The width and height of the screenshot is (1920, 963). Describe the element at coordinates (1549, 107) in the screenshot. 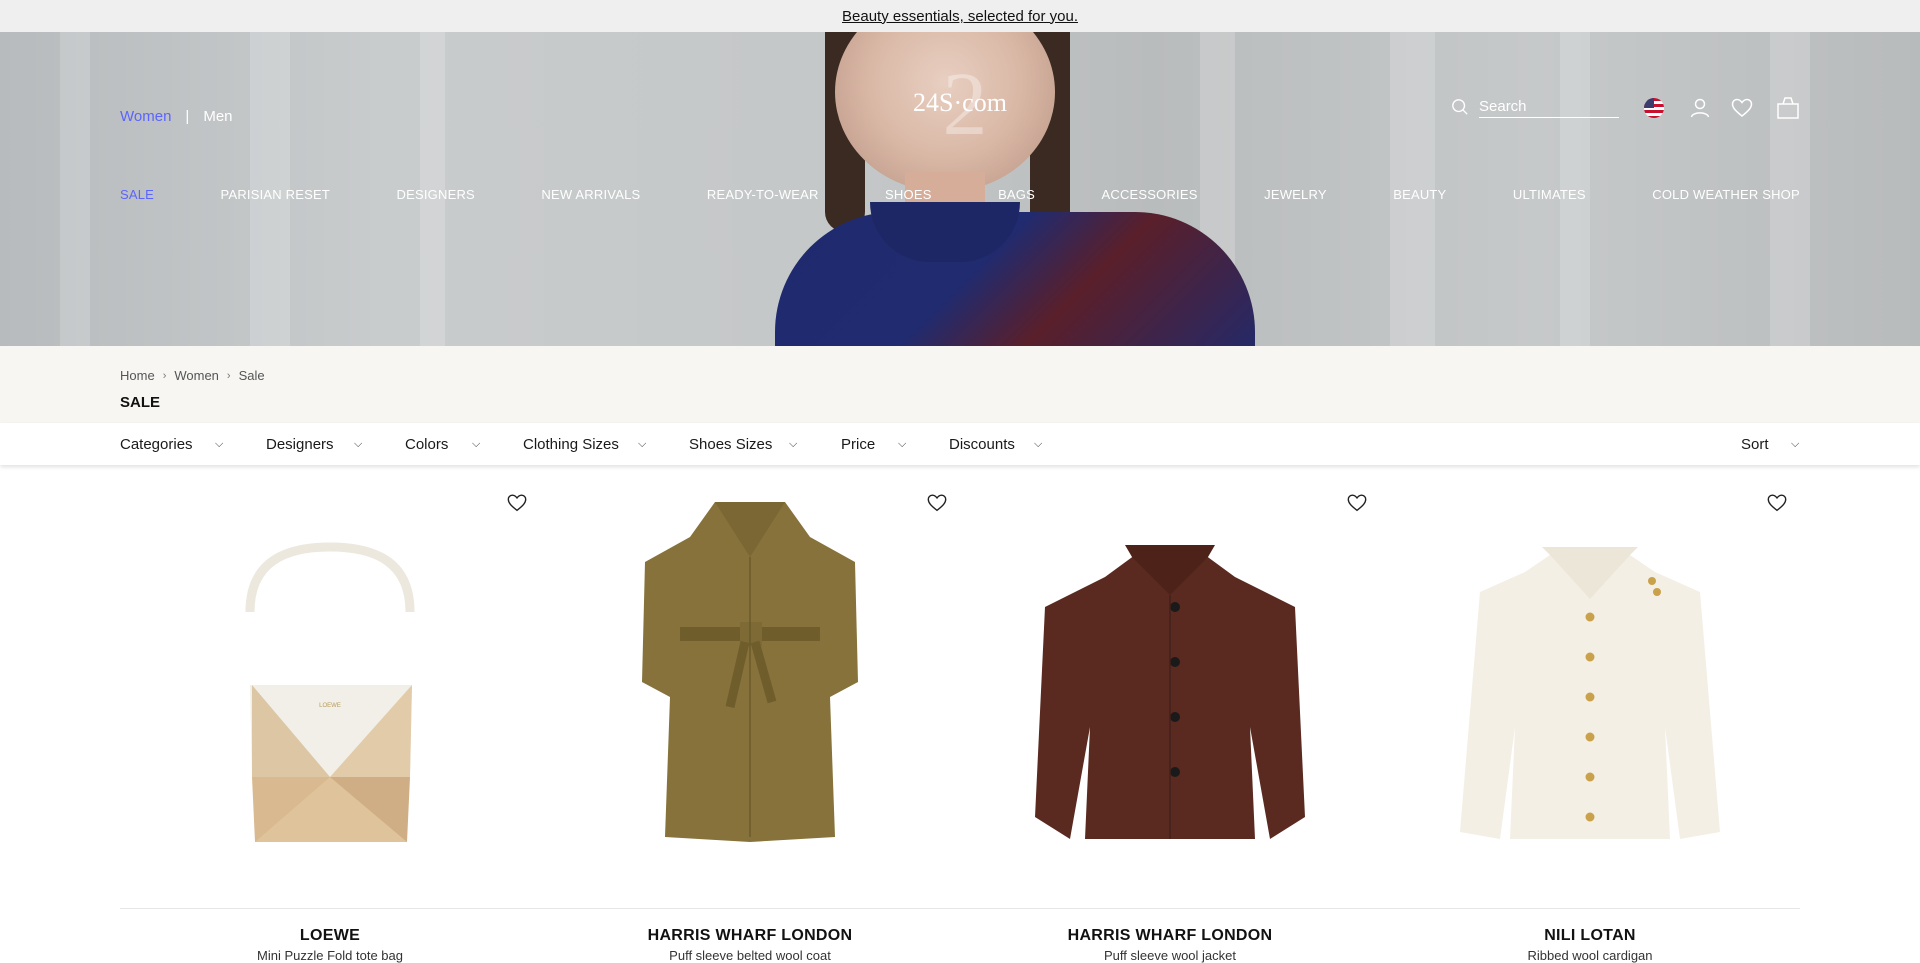

I see `search-input` at that location.